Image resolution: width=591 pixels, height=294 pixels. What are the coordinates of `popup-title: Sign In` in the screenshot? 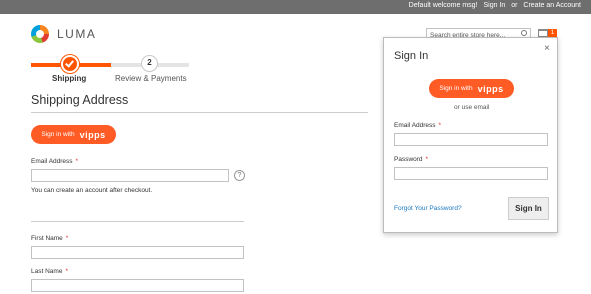 It's located at (411, 56).